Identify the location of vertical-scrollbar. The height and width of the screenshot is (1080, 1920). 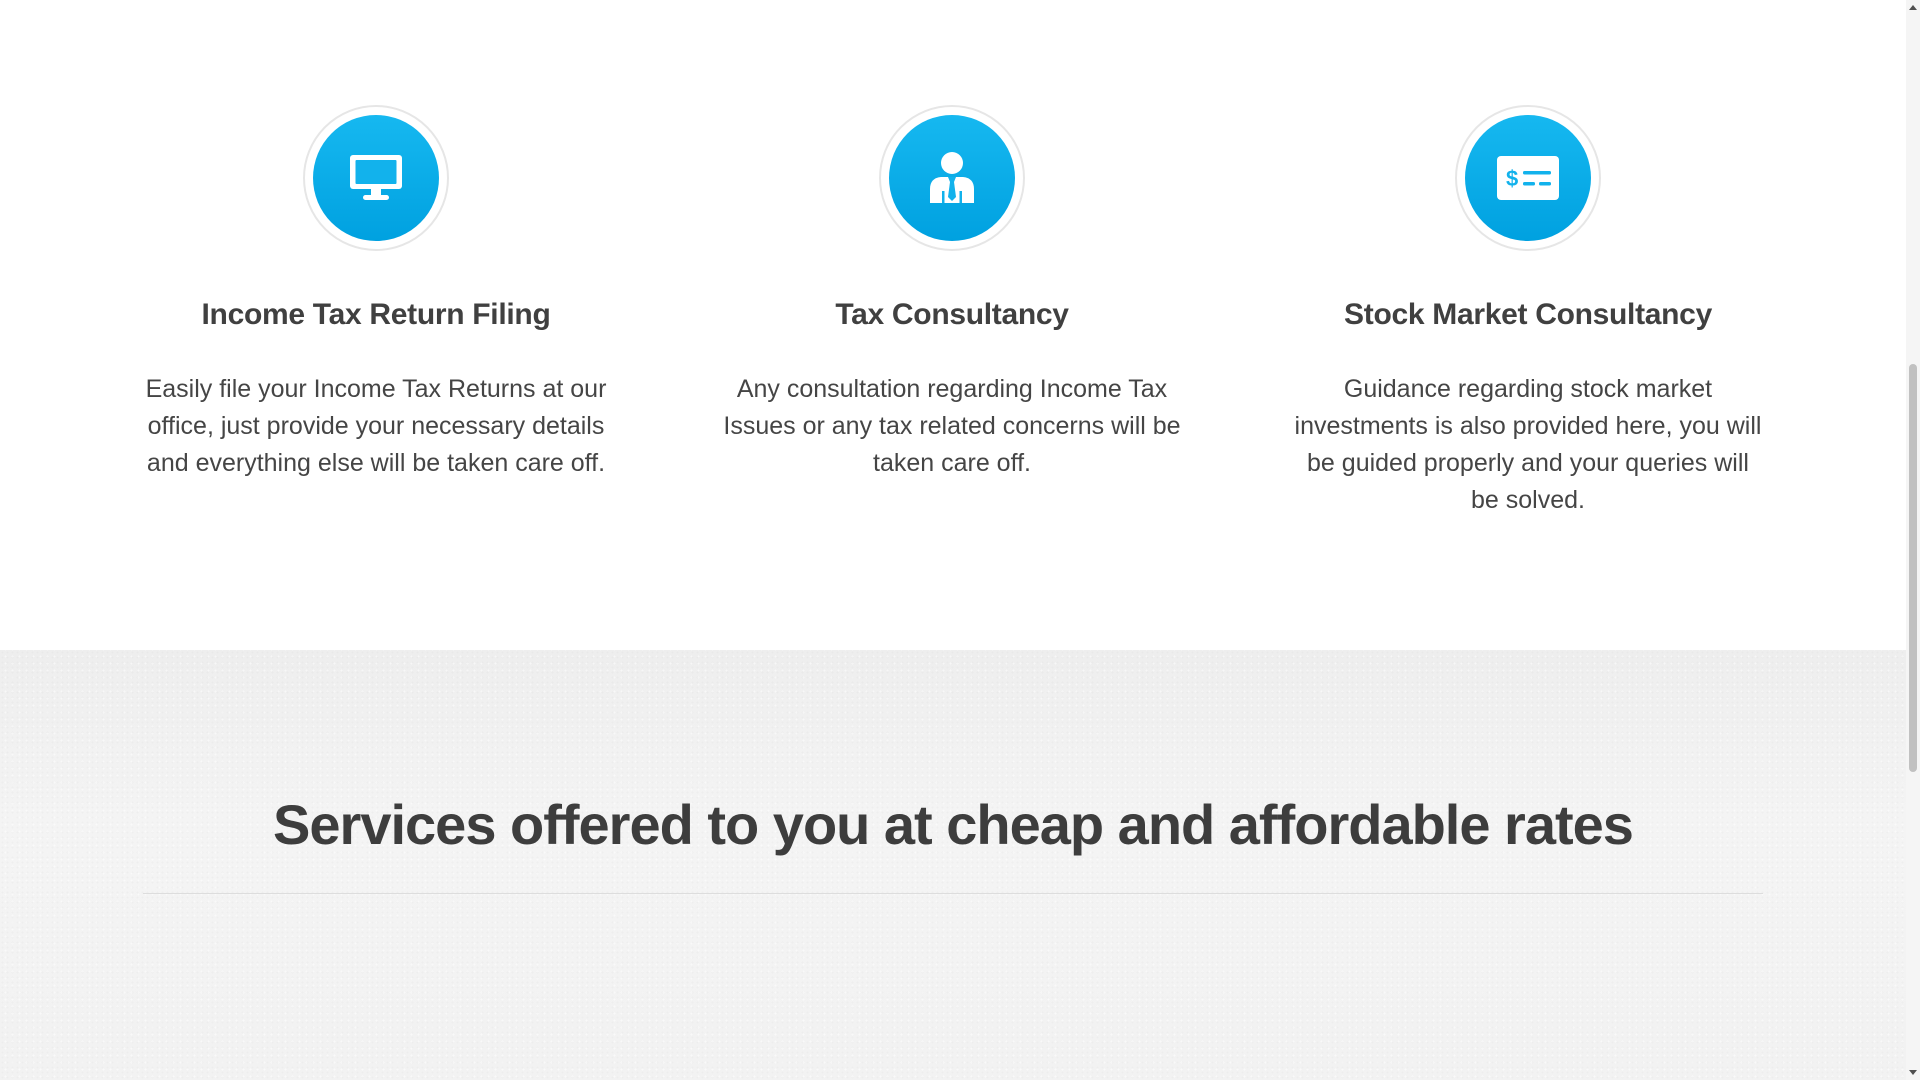
(1913, 540).